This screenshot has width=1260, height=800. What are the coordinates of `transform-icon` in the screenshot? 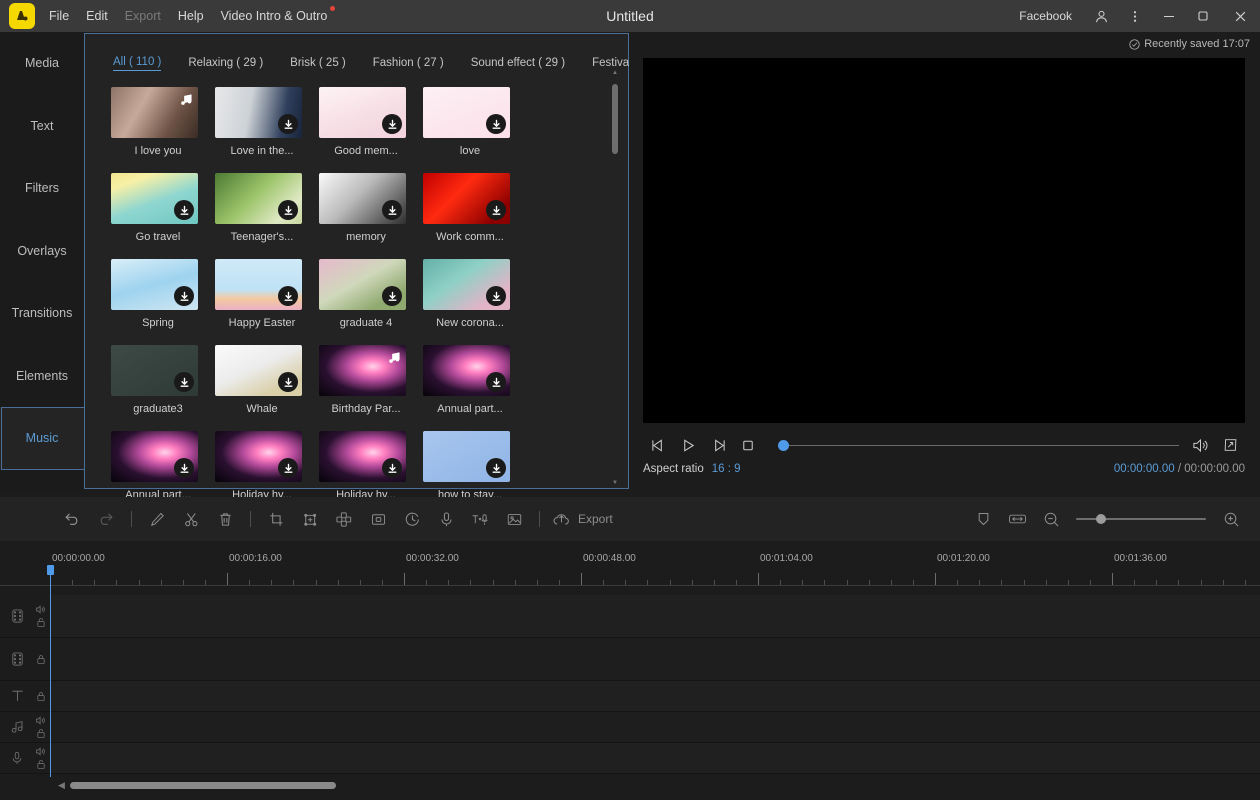 It's located at (310, 519).